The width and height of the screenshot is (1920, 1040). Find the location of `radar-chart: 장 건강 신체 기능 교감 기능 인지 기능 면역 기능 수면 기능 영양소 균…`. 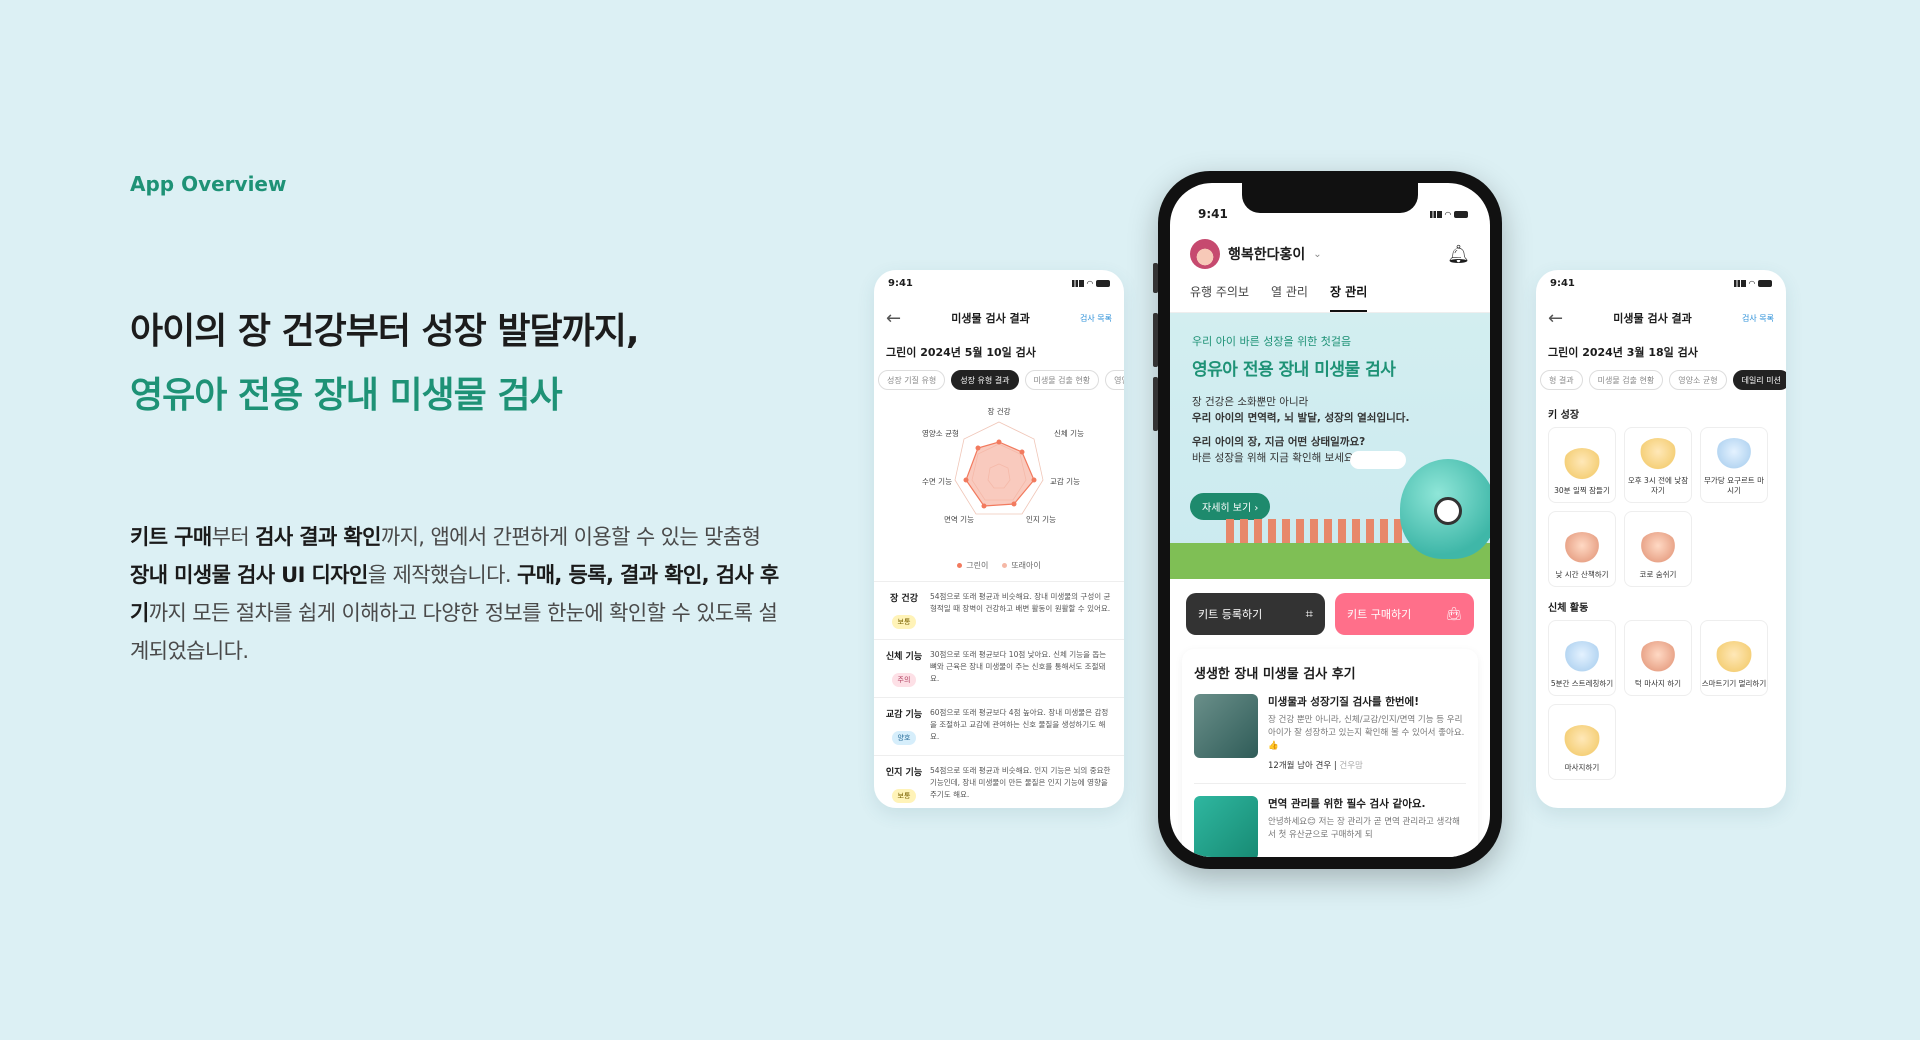

radar-chart: 장 건강 신체 기능 교감 기능 인지 기능 면역 기능 수면 기능 영양소 균… is located at coordinates (999, 482).